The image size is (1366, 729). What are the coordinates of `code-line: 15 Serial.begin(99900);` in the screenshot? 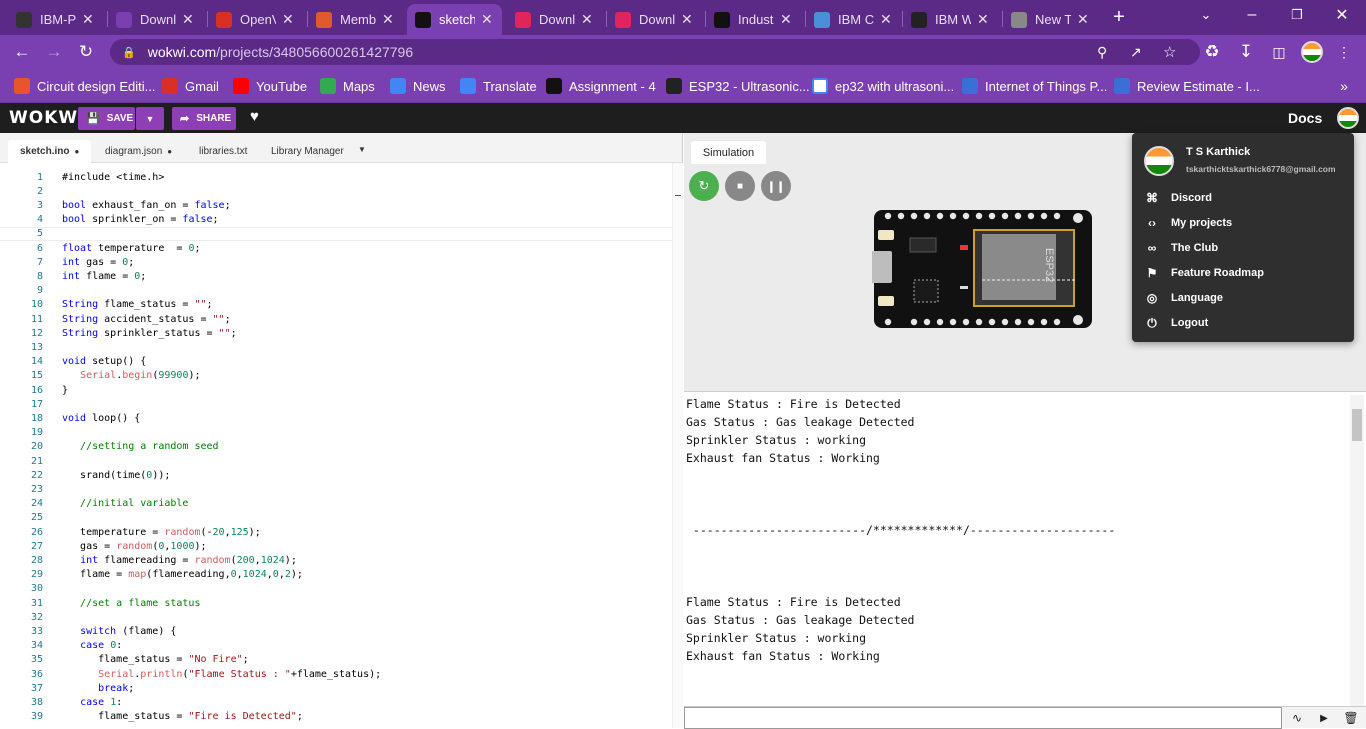 It's located at (341, 376).